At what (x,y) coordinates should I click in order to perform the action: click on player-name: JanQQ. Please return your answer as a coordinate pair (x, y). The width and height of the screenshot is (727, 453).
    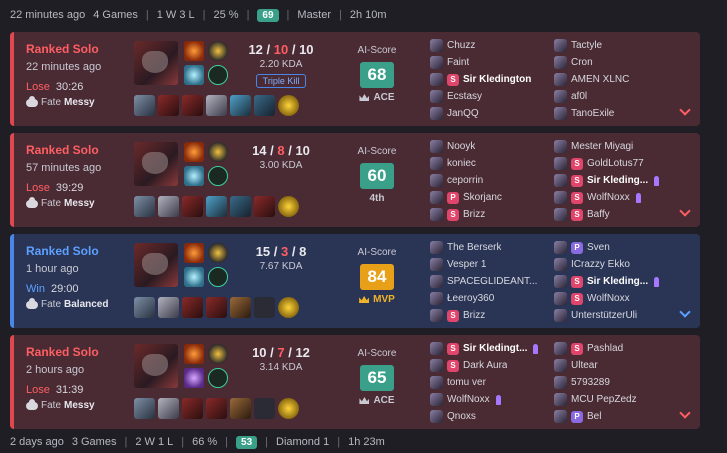
    Looking at the image, I should click on (463, 113).